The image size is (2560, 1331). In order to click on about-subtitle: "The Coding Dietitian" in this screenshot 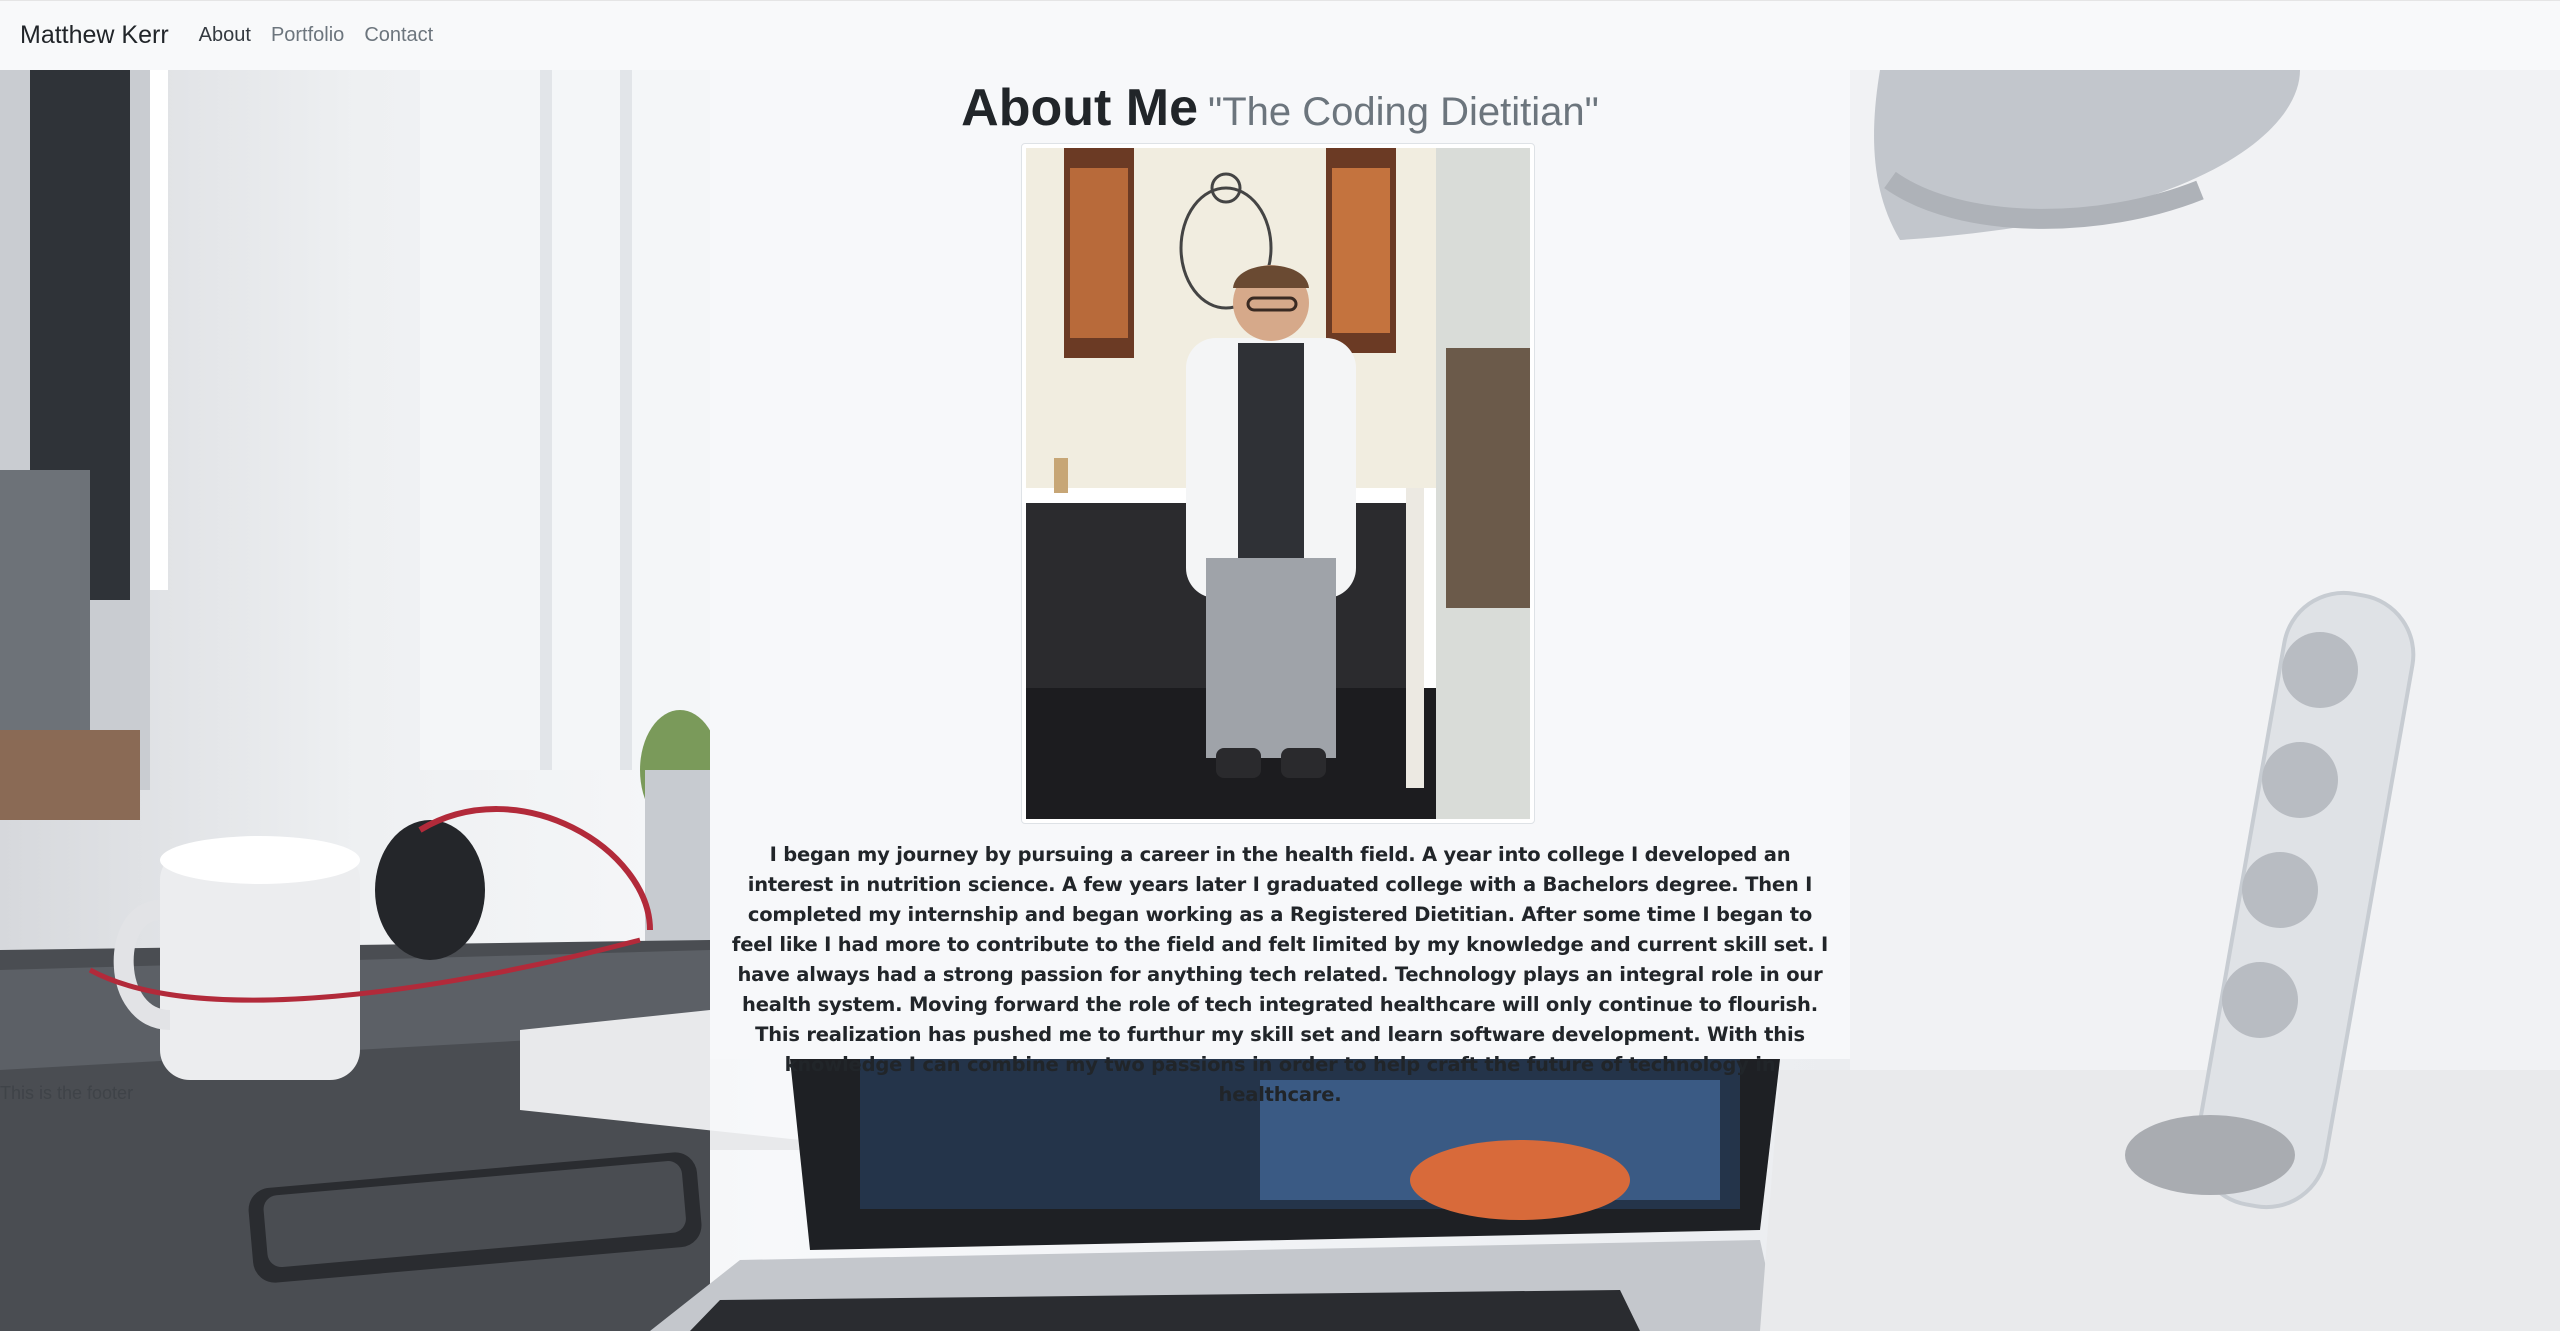, I will do `click(1403, 112)`.